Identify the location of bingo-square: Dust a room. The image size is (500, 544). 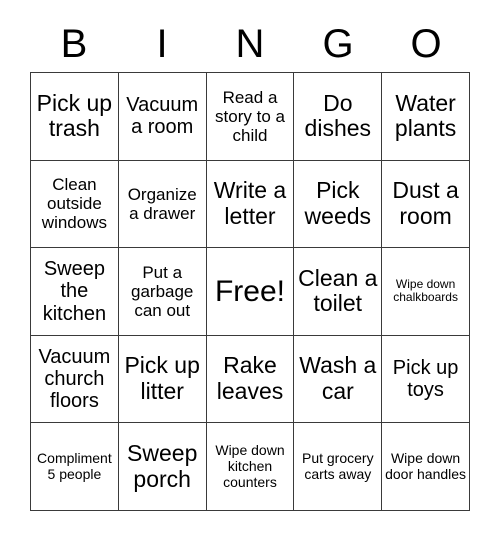
(426, 204).